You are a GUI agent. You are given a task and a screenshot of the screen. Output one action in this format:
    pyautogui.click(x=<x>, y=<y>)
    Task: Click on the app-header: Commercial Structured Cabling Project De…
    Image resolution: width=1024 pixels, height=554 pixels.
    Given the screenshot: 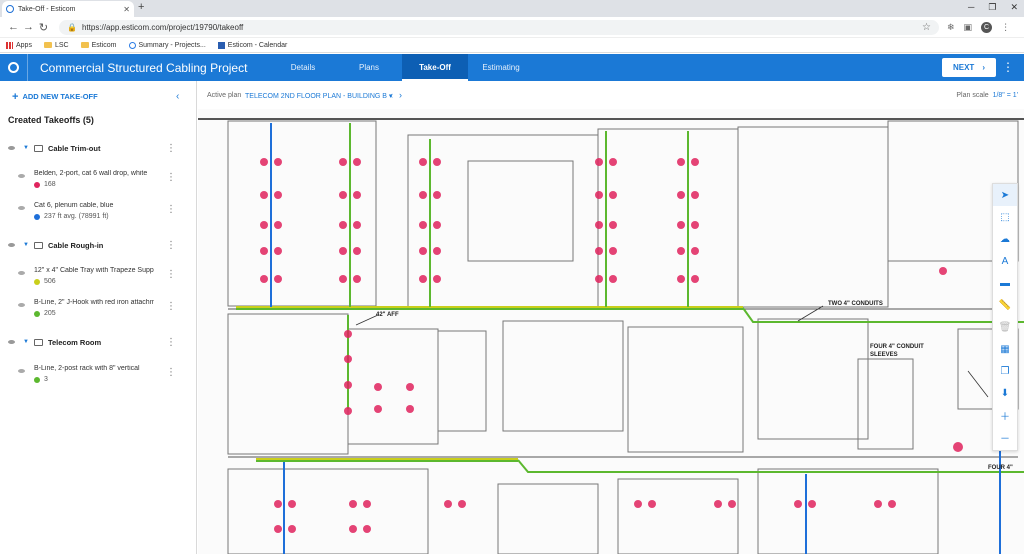 What is the action you would take?
    pyautogui.click(x=512, y=67)
    